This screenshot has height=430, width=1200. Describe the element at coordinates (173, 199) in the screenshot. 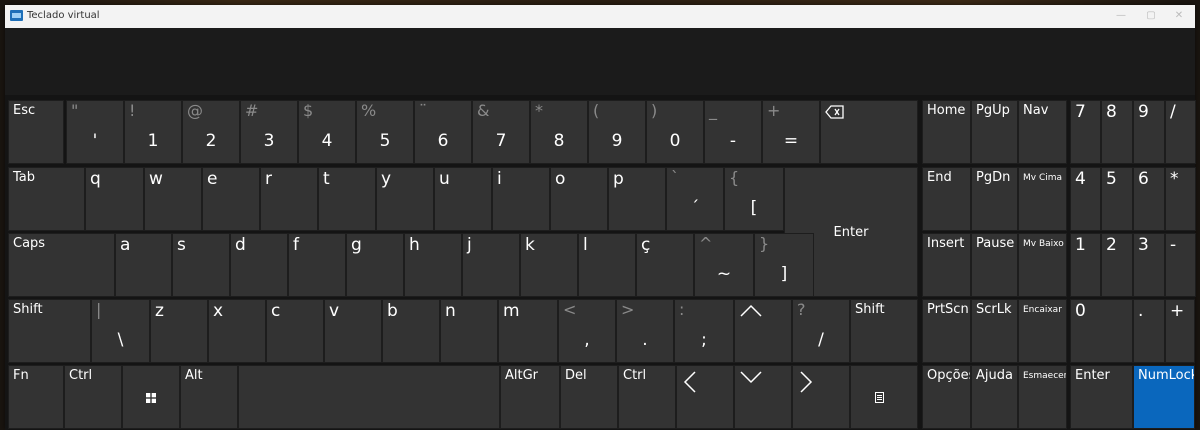

I see `key-w: w` at that location.